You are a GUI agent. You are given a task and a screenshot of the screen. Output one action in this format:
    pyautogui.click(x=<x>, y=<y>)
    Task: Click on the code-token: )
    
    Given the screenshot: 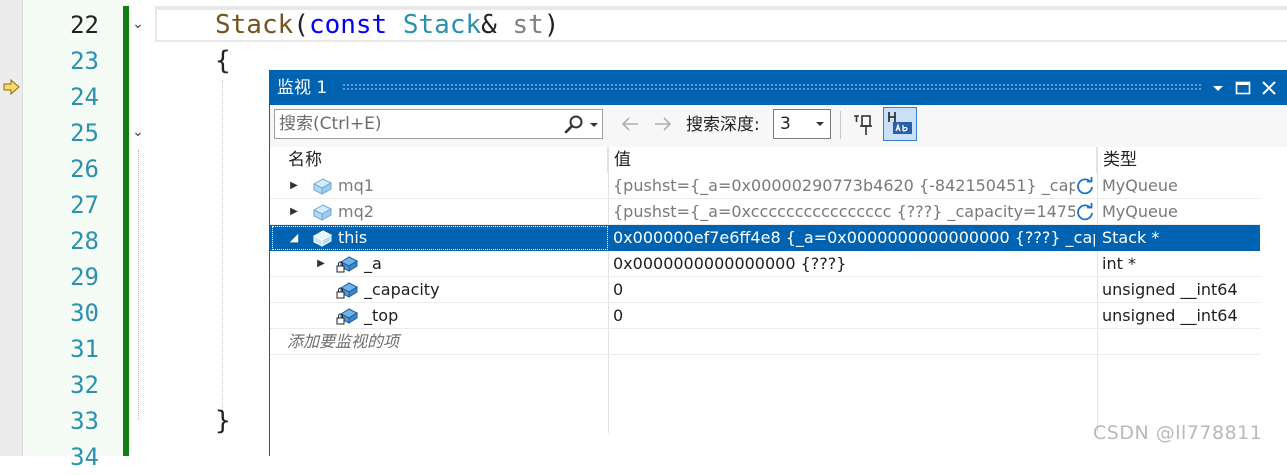 What is the action you would take?
    pyautogui.click(x=551, y=25)
    